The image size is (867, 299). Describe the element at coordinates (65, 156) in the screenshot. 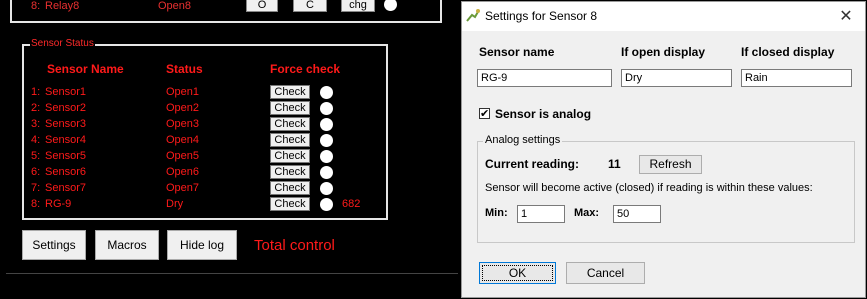

I see `sensor-row-name: Sensor5` at that location.